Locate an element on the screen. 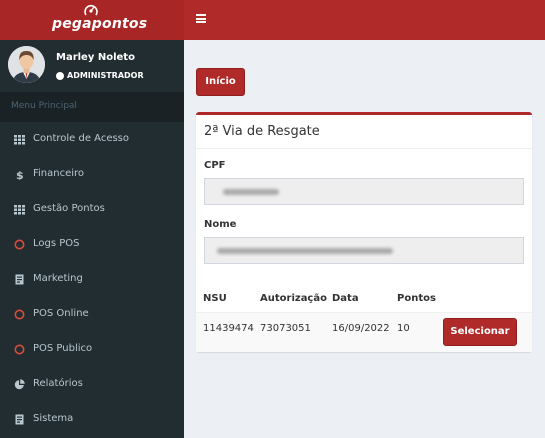  sidebar-item-marketing: Marketing is located at coordinates (92, 279).